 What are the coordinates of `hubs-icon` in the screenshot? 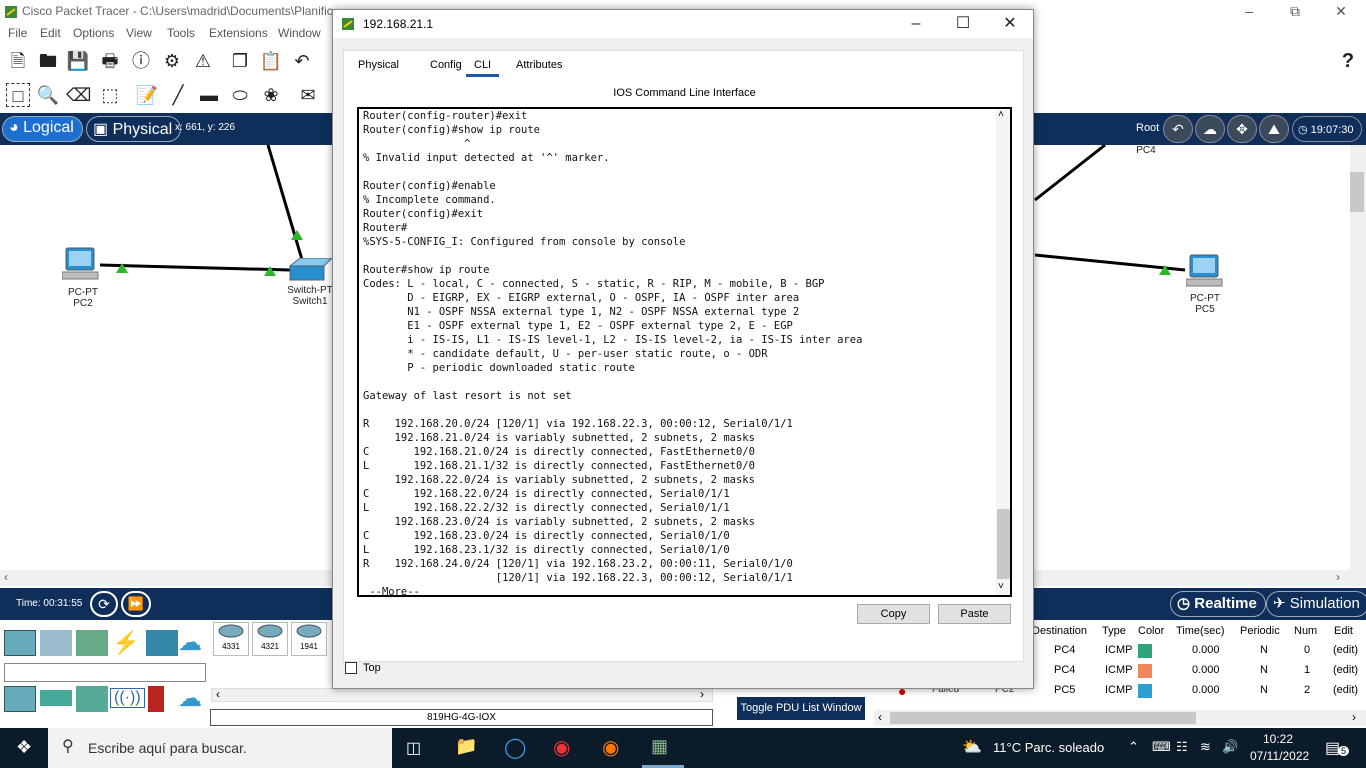 It's located at (92, 699).